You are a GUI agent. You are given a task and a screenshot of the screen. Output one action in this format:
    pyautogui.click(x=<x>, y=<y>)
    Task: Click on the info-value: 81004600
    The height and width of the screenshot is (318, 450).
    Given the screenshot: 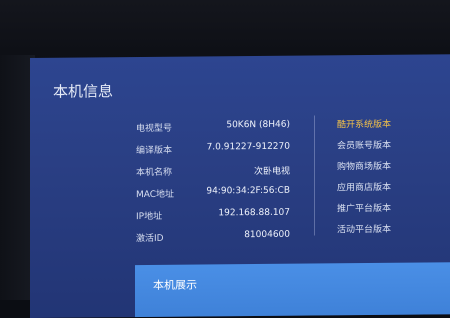 What is the action you would take?
    pyautogui.click(x=267, y=235)
    